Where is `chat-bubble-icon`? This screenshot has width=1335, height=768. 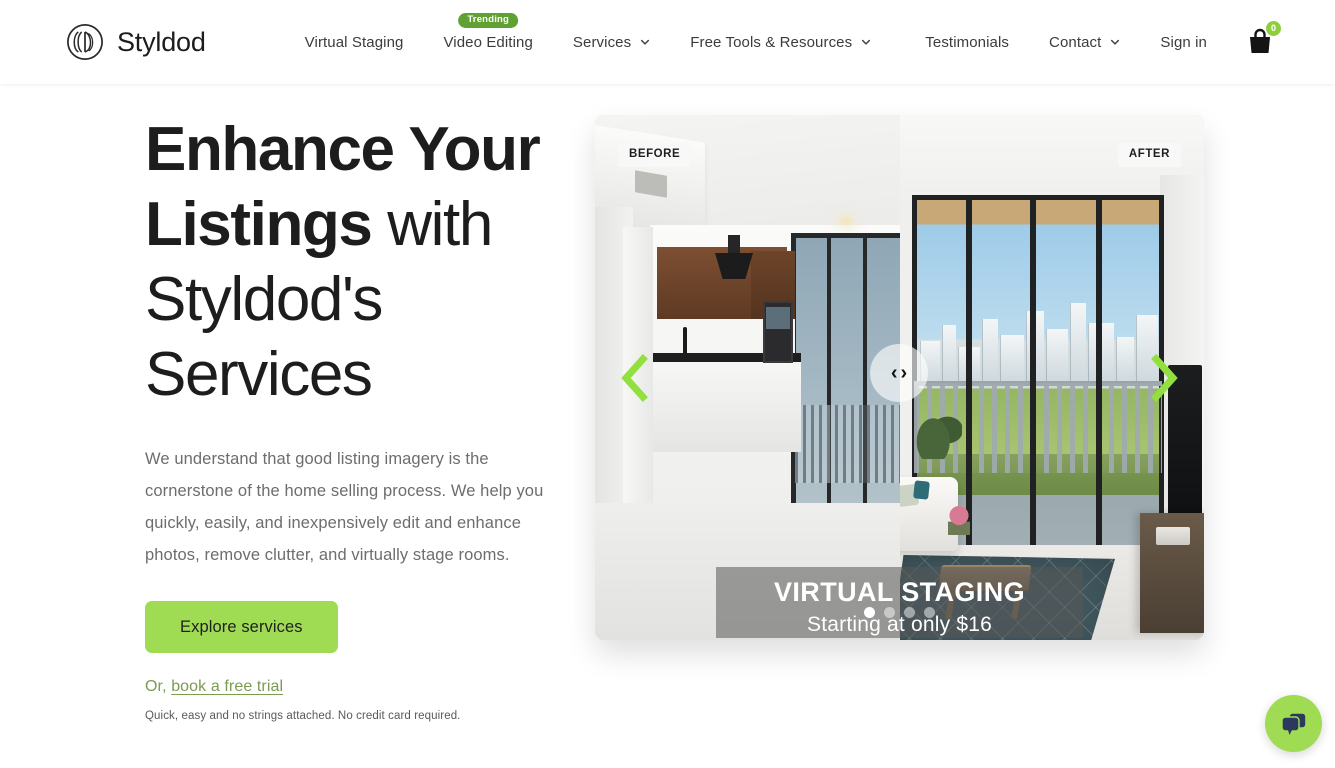 chat-bubble-icon is located at coordinates (1293, 723).